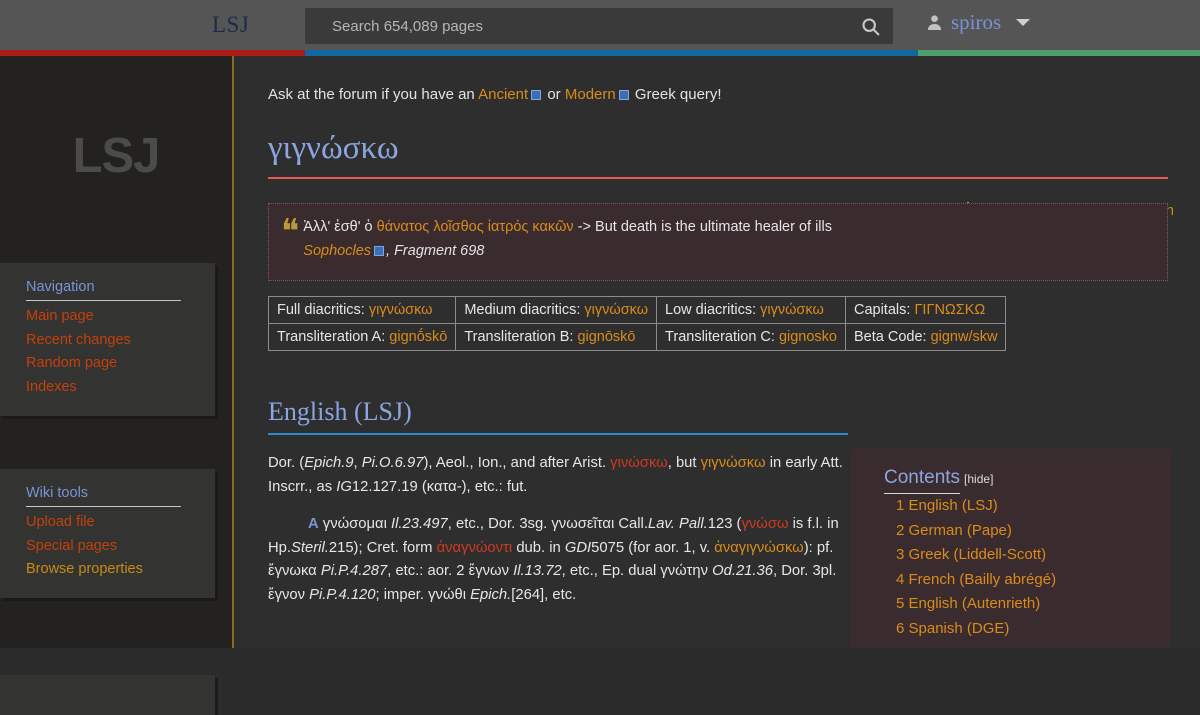 This screenshot has height=715, width=1200. I want to click on cell-transliteration-a: Transliteration A: gignṓskō, so click(362, 337).